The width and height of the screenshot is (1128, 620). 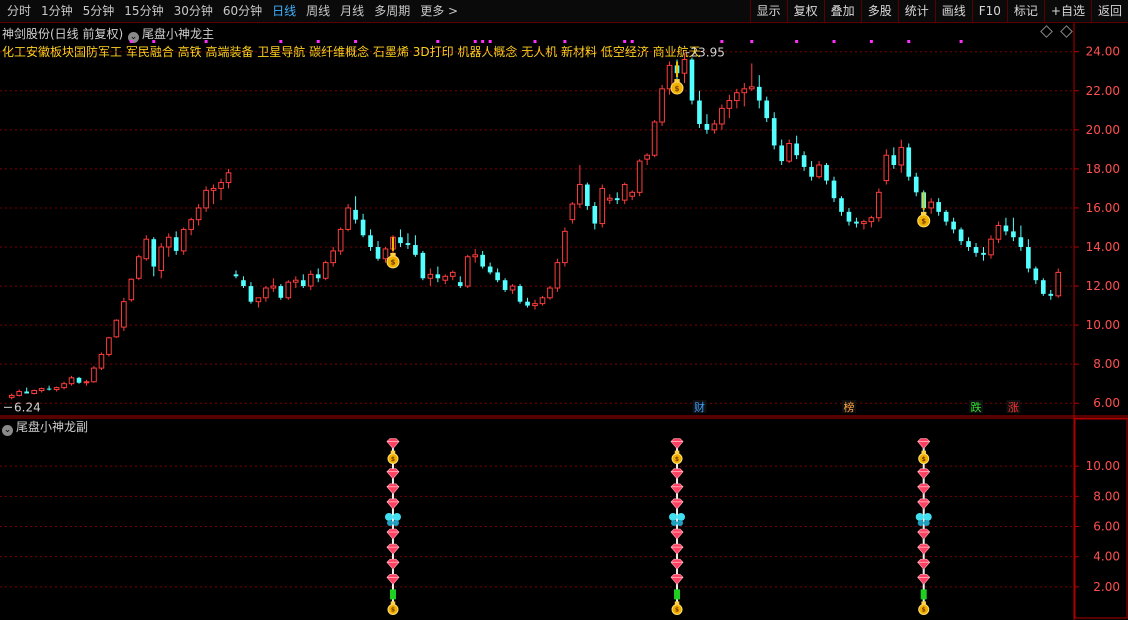 I want to click on period-tab: 1分钟, so click(x=57, y=11).